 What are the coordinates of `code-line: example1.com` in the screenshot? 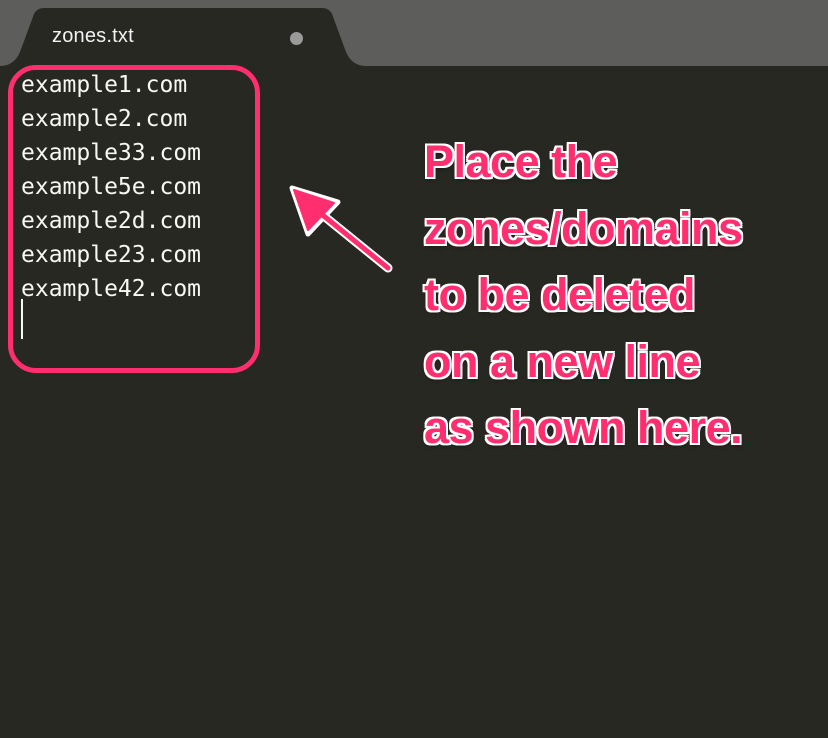 It's located at (104, 85).